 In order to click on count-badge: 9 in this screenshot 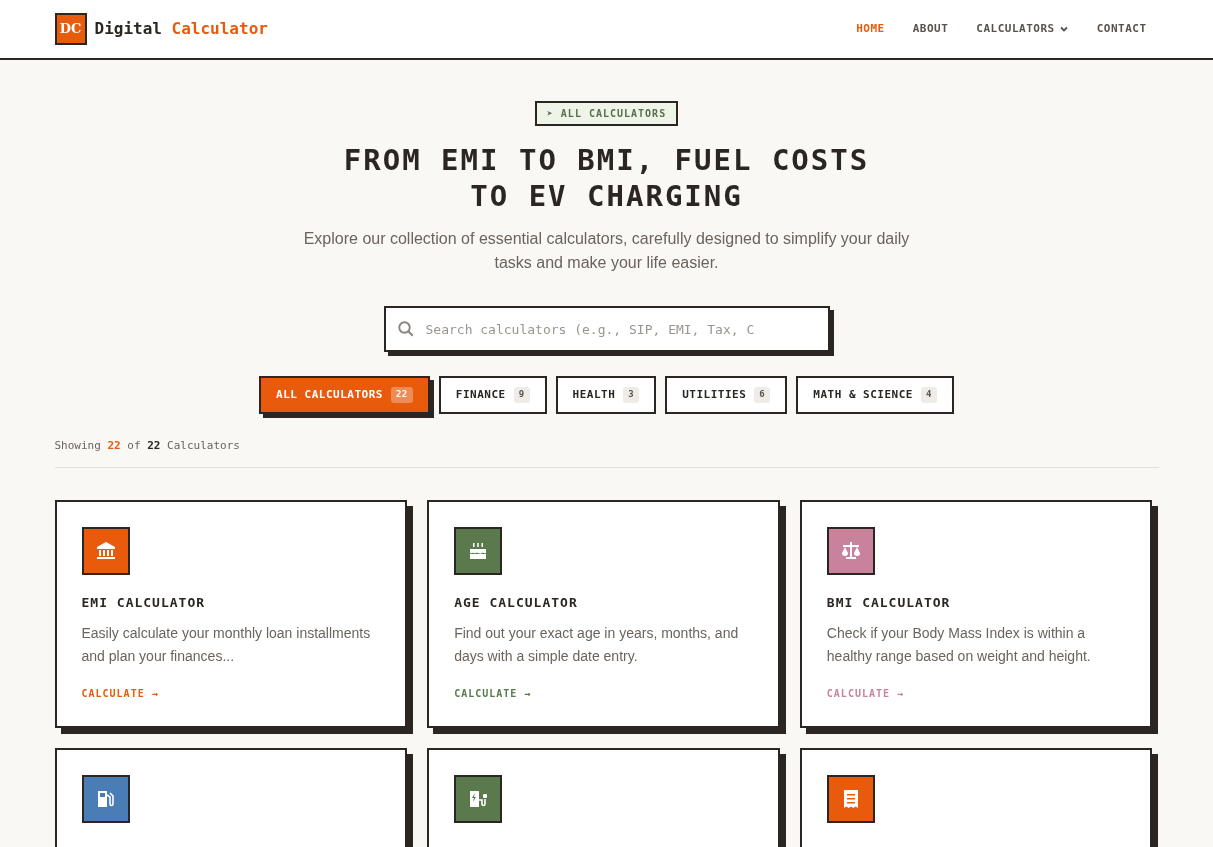, I will do `click(521, 395)`.